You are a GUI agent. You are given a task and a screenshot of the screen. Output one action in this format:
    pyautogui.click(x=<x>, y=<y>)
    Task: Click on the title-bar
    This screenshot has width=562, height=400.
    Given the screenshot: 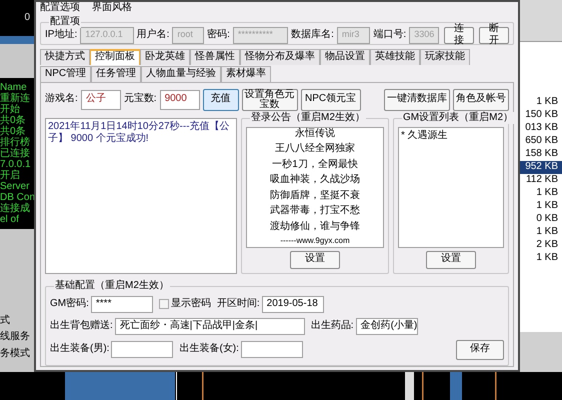 What is the action you would take?
    pyautogui.click(x=17, y=40)
    